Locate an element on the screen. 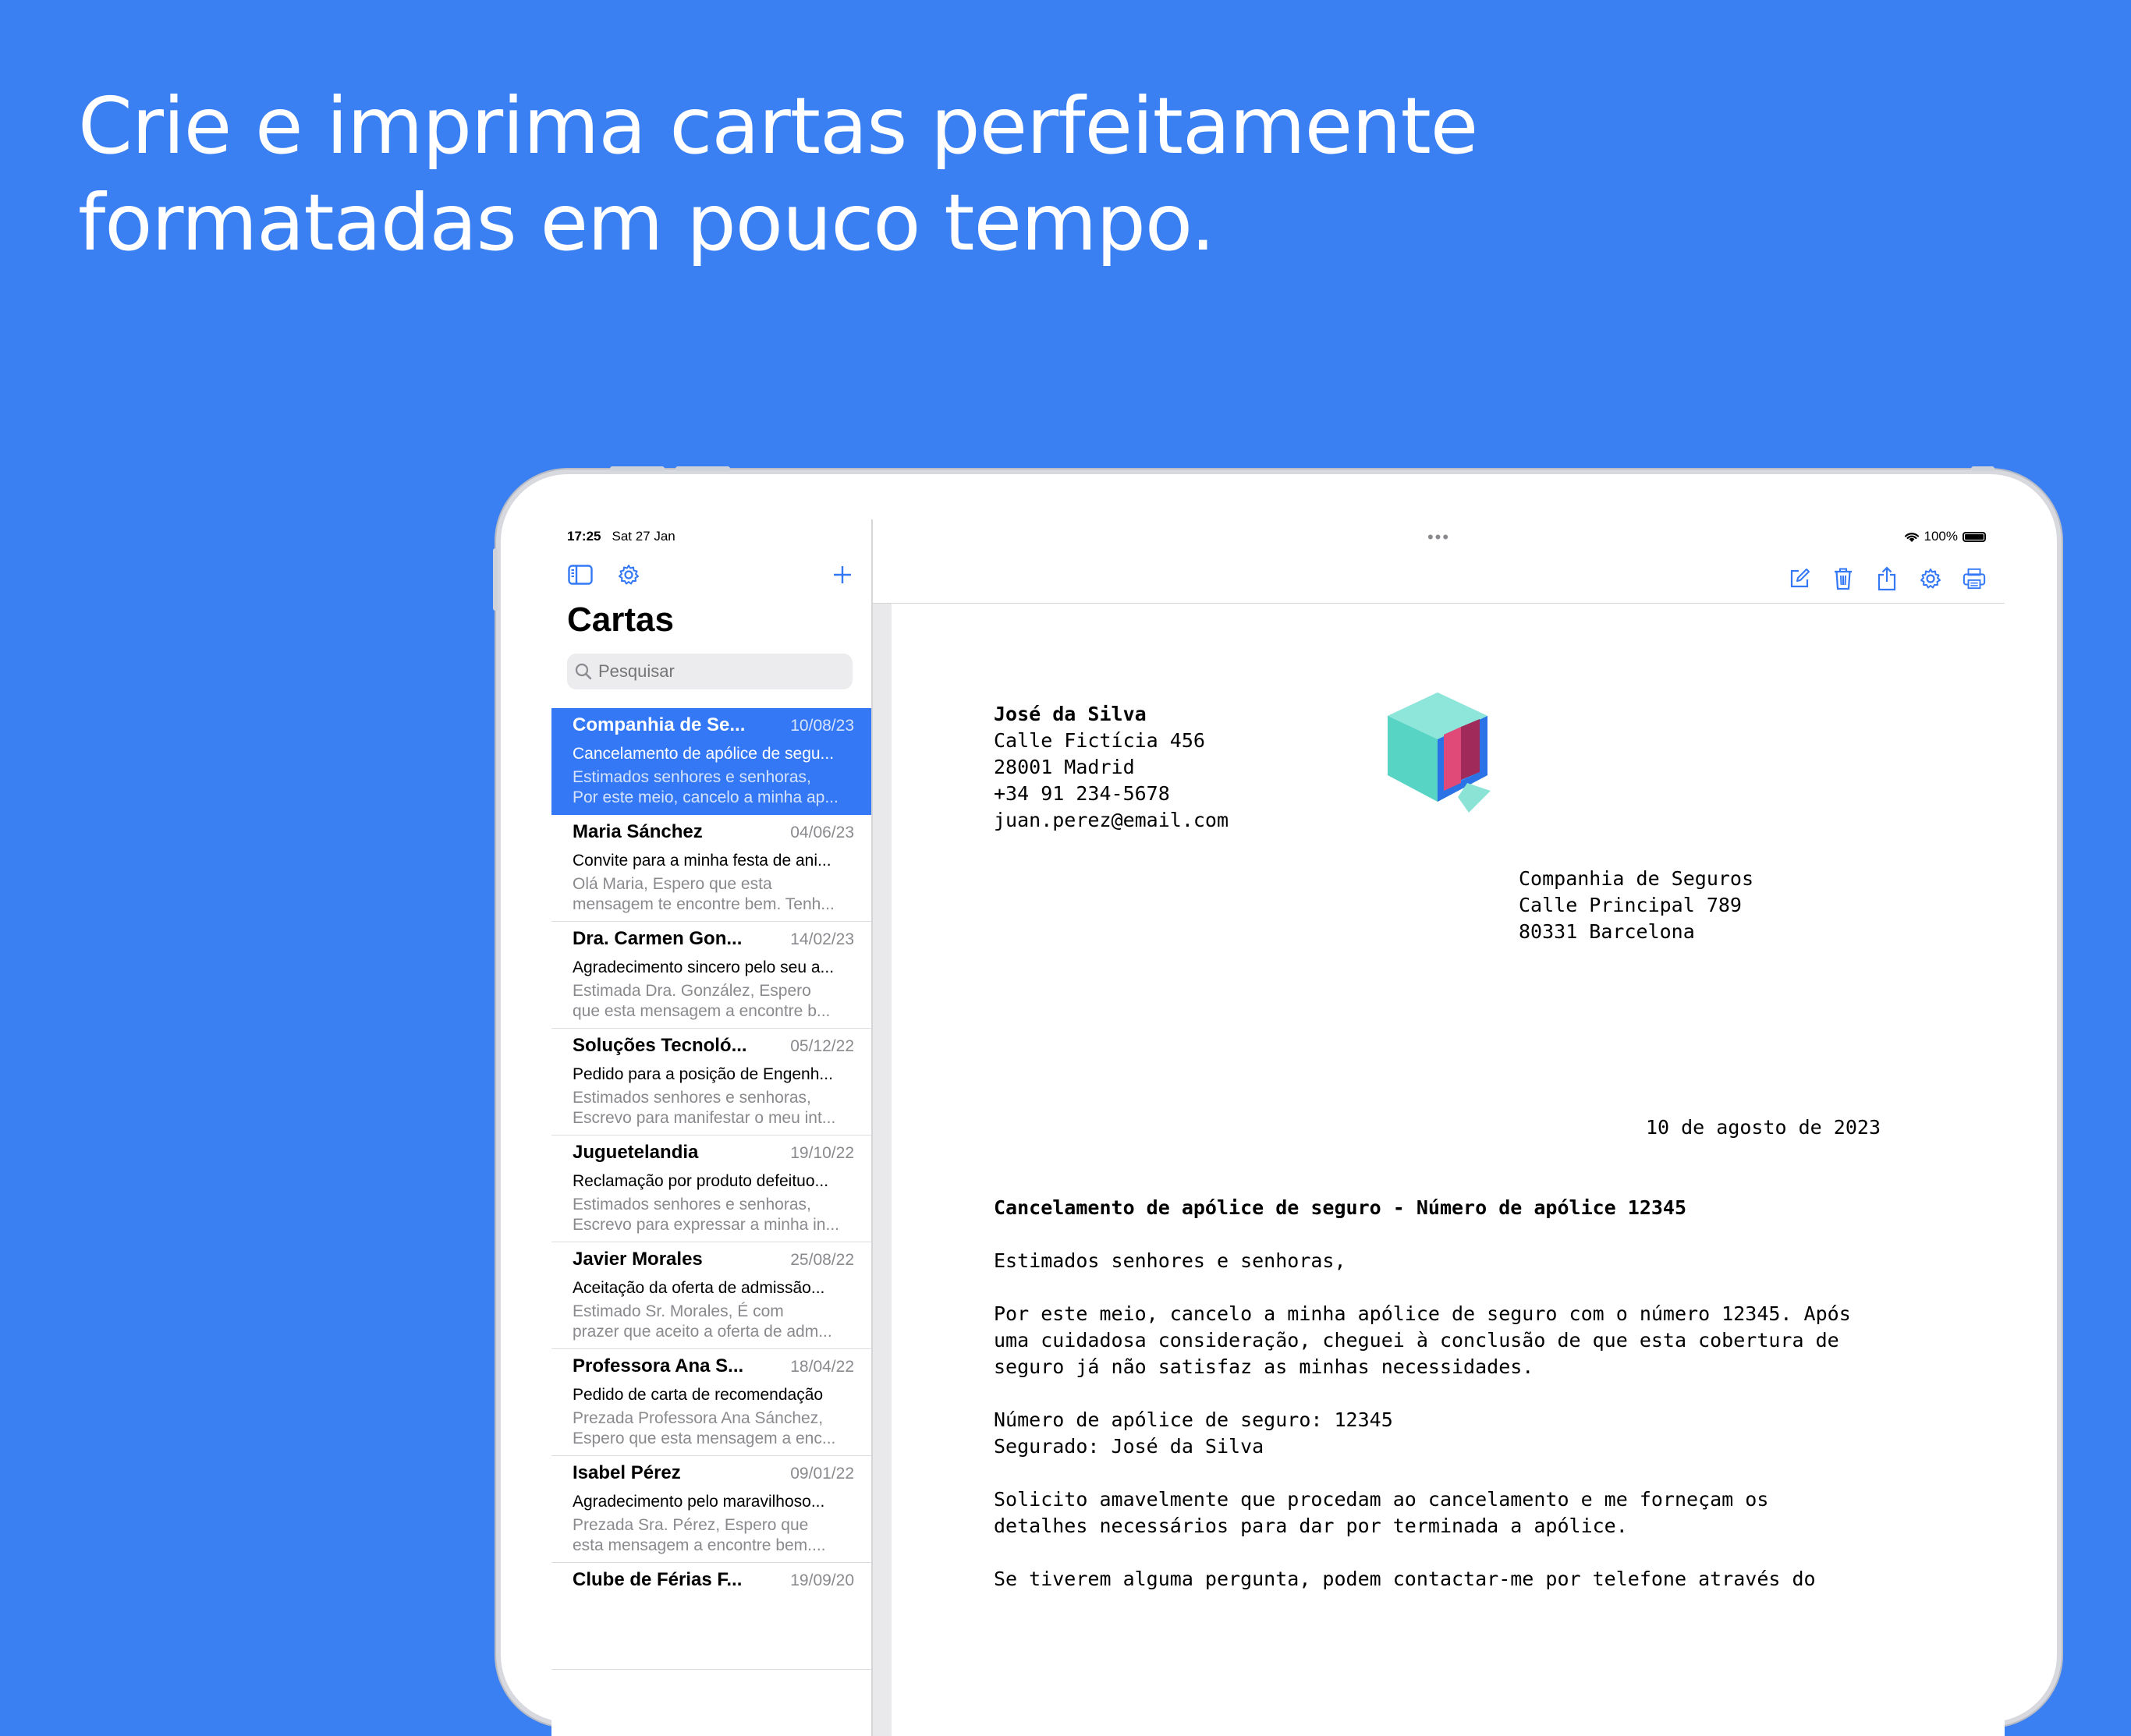 Image resolution: width=2131 pixels, height=1736 pixels. item-date: 09/01/22 is located at coordinates (822, 1474).